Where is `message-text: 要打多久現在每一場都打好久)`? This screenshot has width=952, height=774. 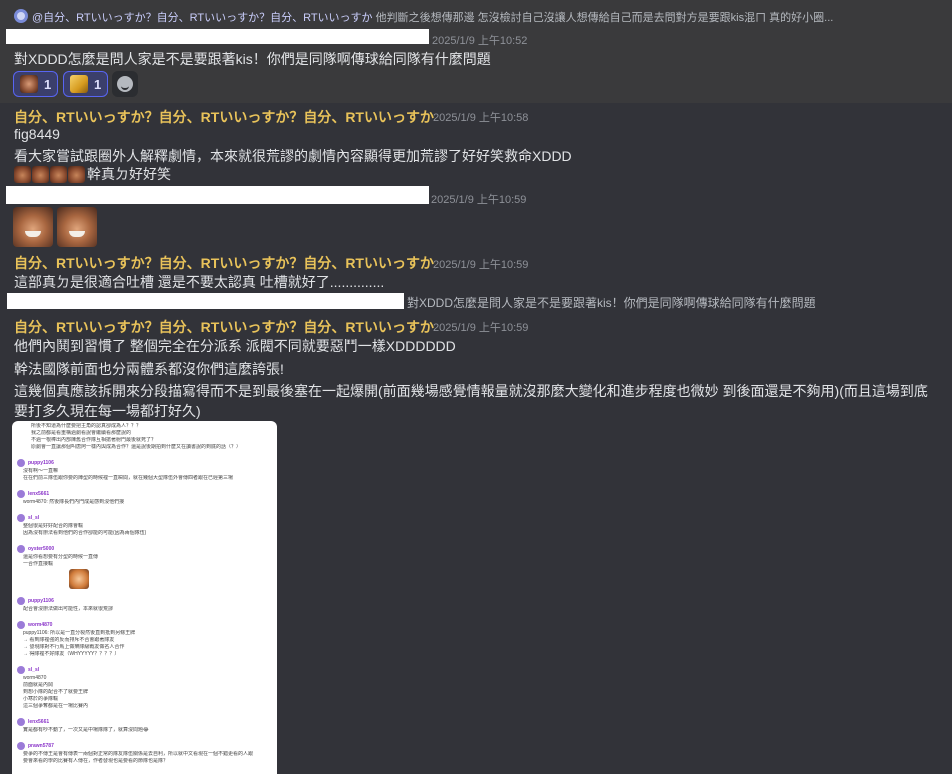 message-text: 要打多久現在每一場都打好久) is located at coordinates (107, 411).